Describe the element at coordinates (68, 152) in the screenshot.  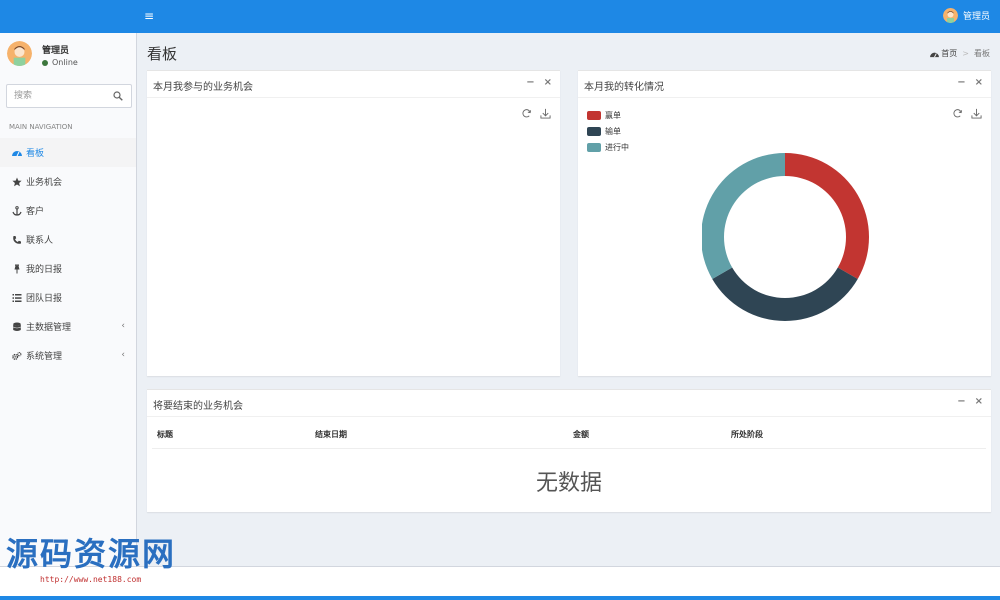
I see `sidebar-item-dashboard: 看板` at that location.